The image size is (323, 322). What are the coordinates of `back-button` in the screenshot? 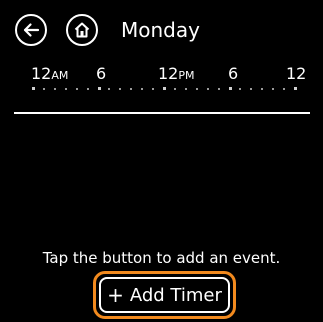 It's located at (31, 30).